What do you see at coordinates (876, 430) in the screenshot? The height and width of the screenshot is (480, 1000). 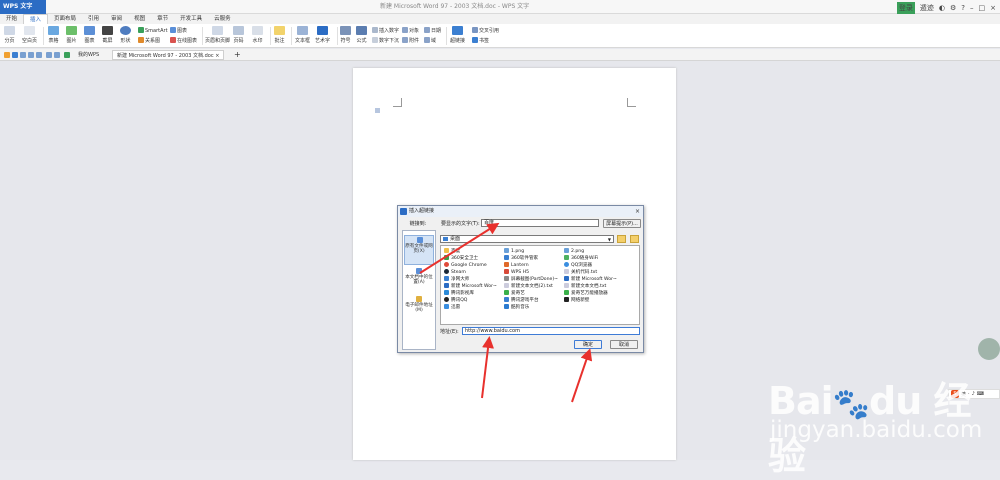 I see `baidu-watermark-url: jingyan.baidu.com` at bounding box center [876, 430].